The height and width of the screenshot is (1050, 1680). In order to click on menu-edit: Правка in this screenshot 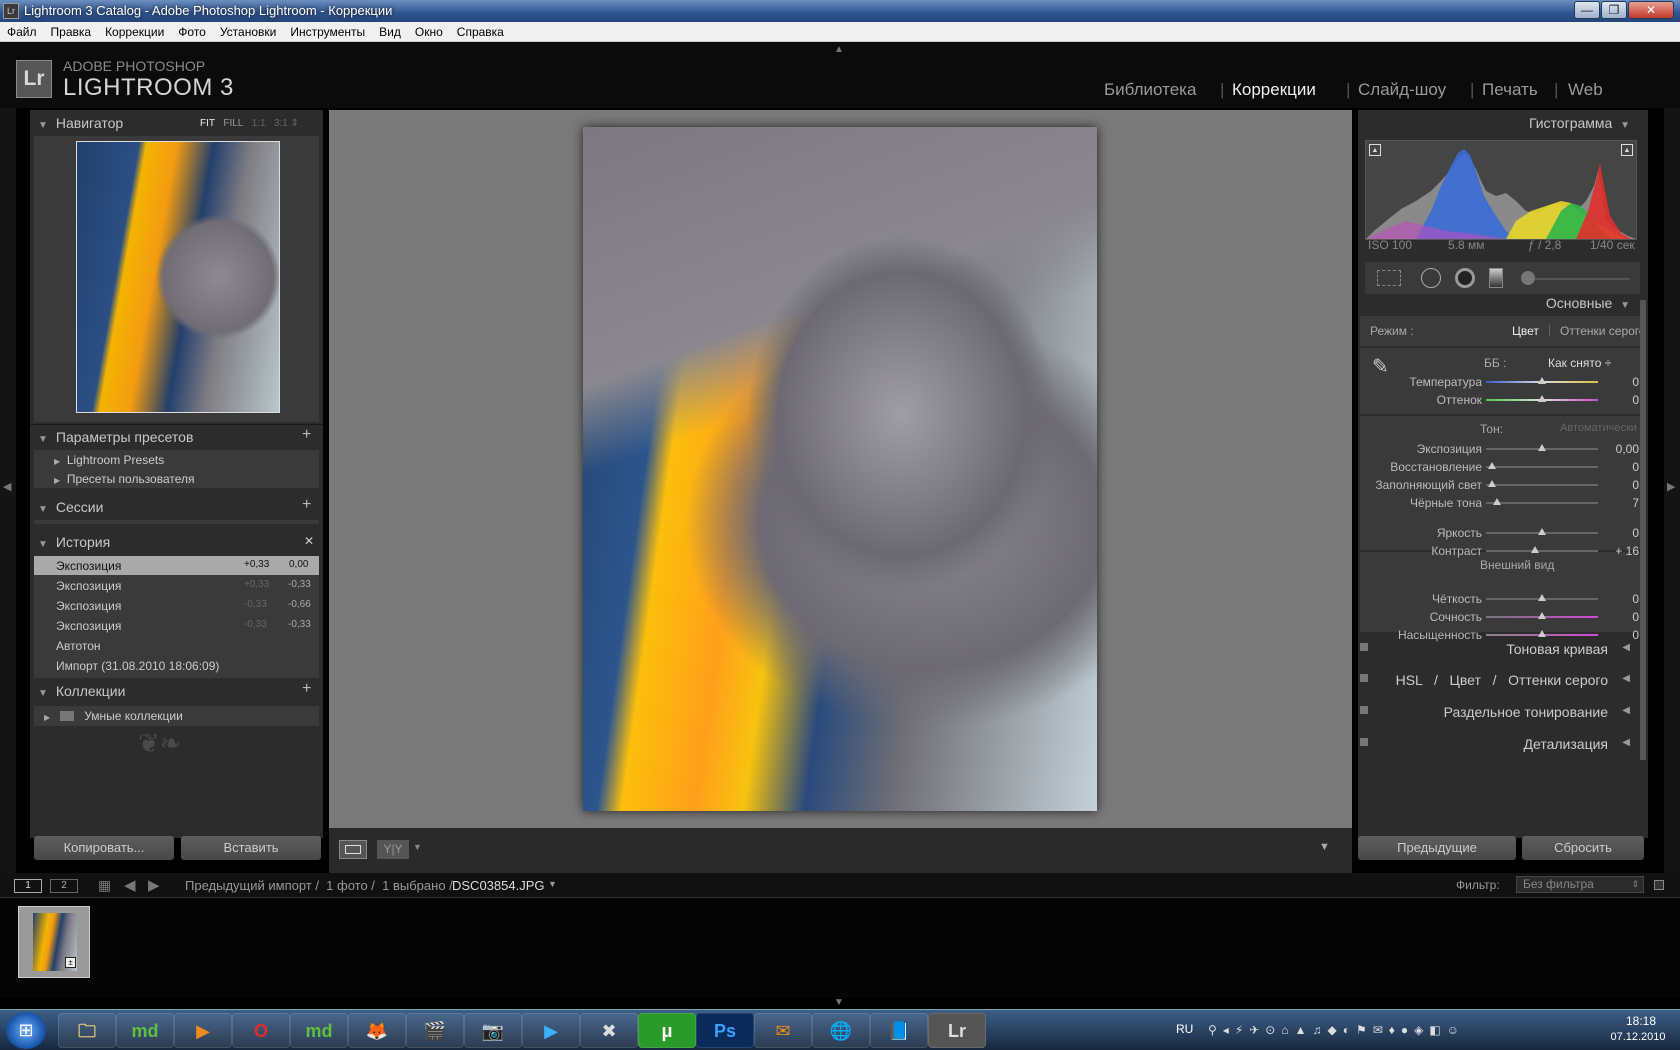, I will do `click(71, 32)`.